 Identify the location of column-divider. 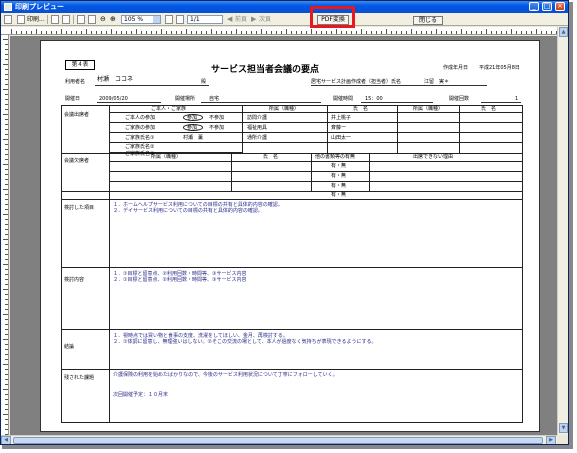
(369, 172).